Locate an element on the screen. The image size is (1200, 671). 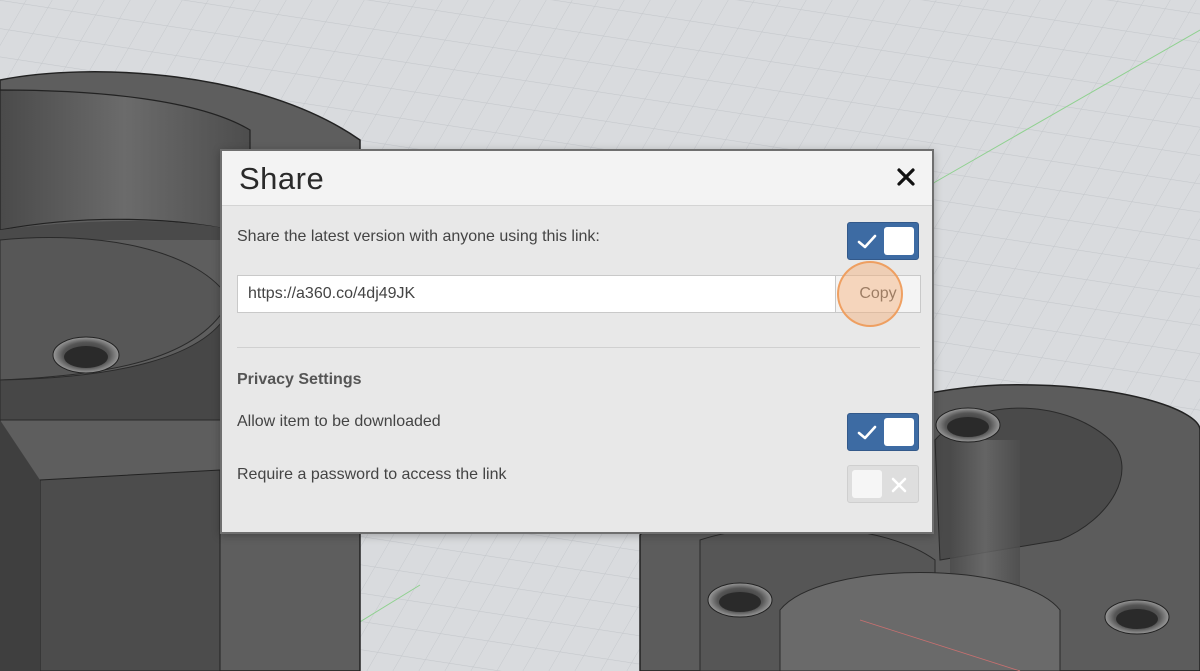
privacy-settings-title: Privacy Settings is located at coordinates (299, 379).